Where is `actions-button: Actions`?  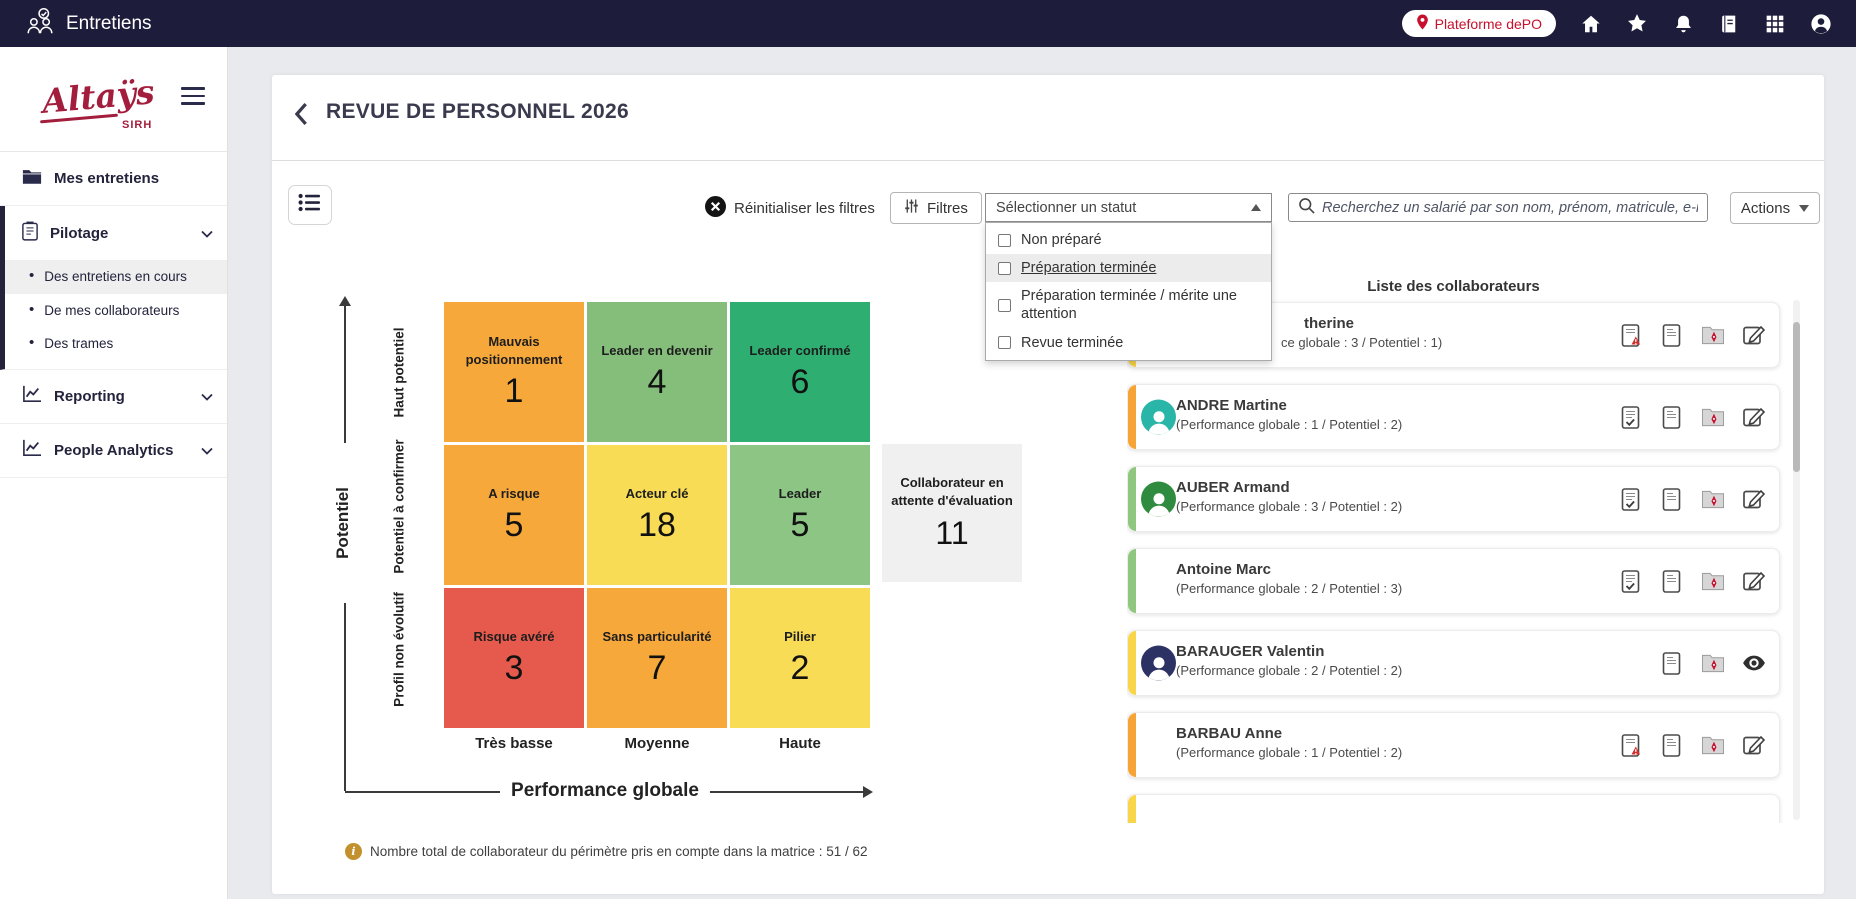 actions-button: Actions is located at coordinates (1775, 208).